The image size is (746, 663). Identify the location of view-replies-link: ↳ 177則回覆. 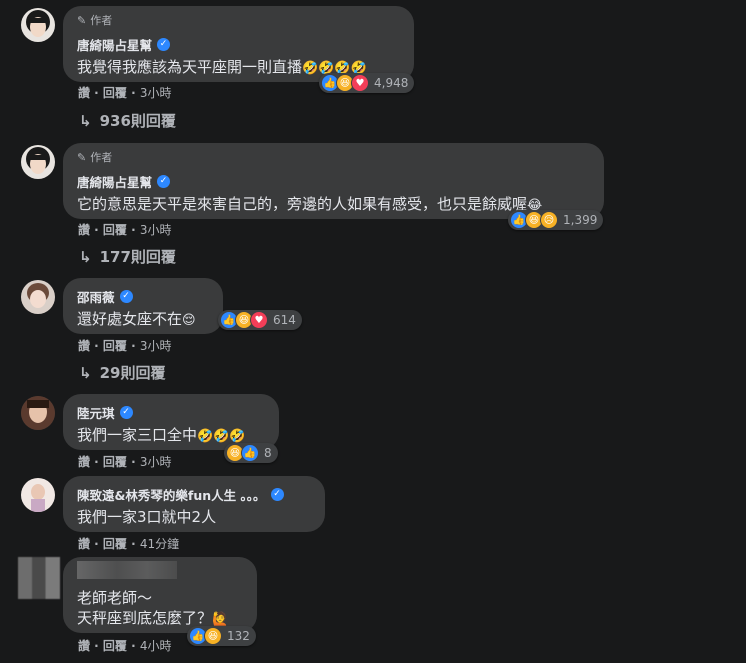
(127, 256).